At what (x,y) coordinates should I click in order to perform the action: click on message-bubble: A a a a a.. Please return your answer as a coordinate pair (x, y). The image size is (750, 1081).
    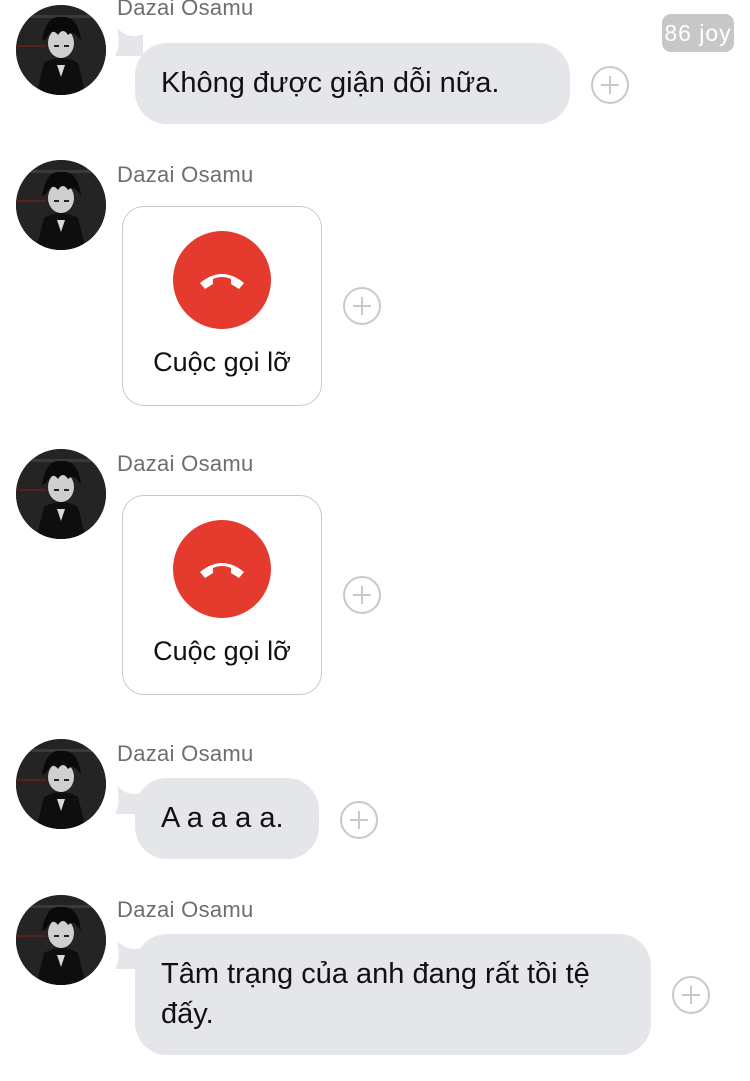
    Looking at the image, I should click on (227, 818).